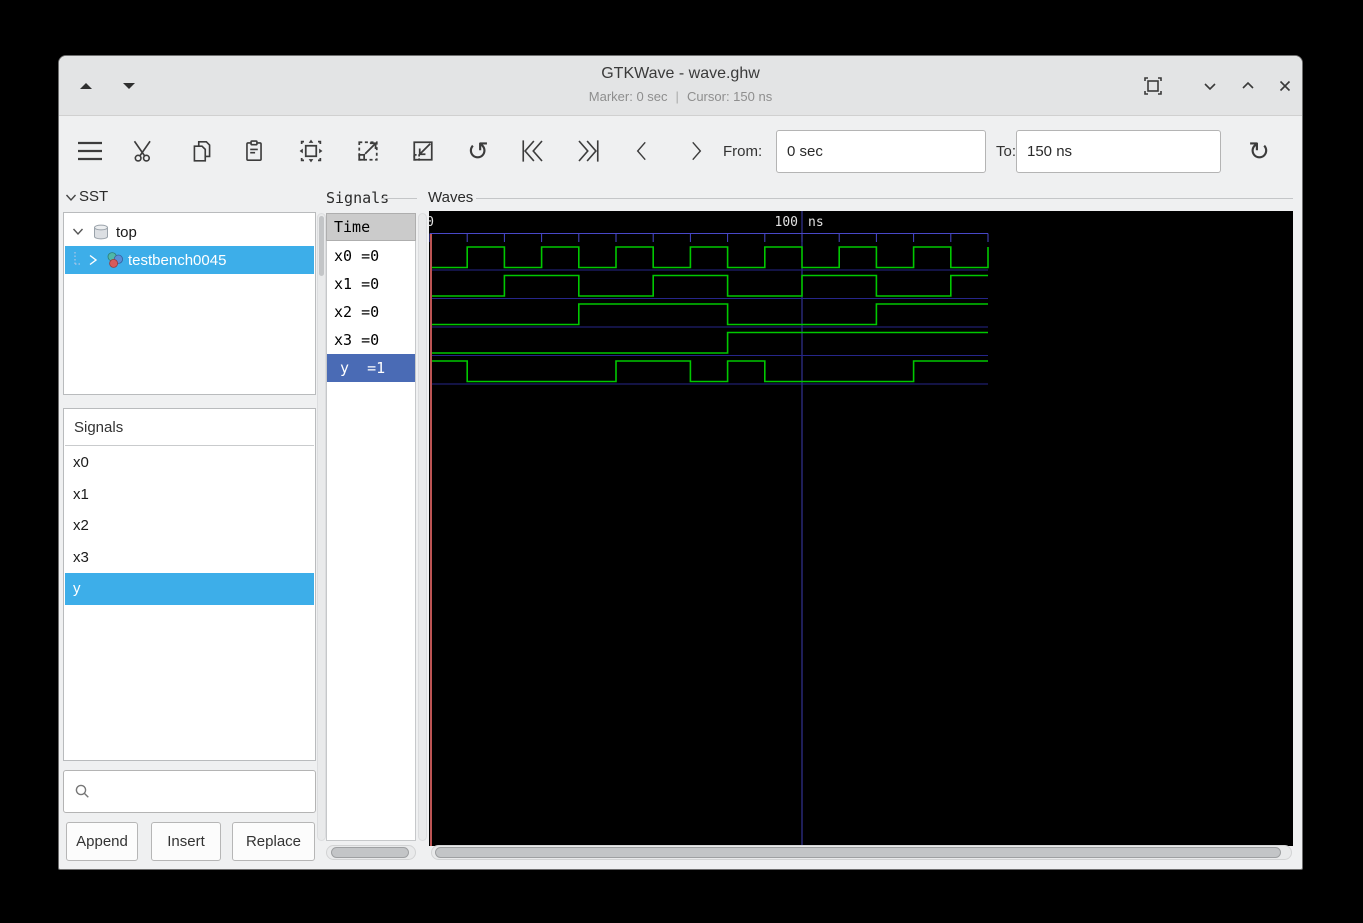  Describe the element at coordinates (628, 96) in the screenshot. I see `marker-status: Marker: 0 sec` at that location.